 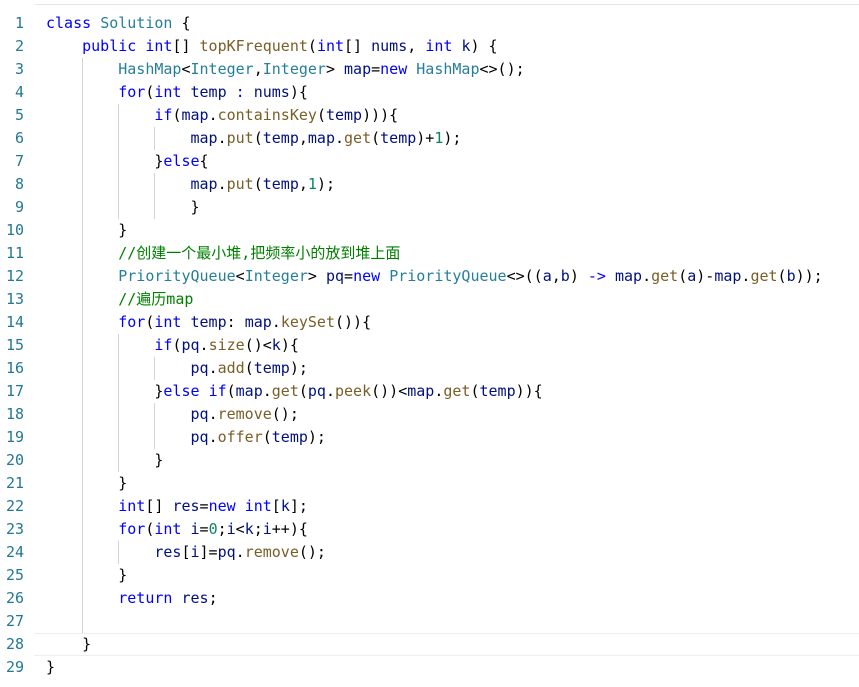 What do you see at coordinates (452, 368) in the screenshot?
I see `code-line: pq.add(temp);` at bounding box center [452, 368].